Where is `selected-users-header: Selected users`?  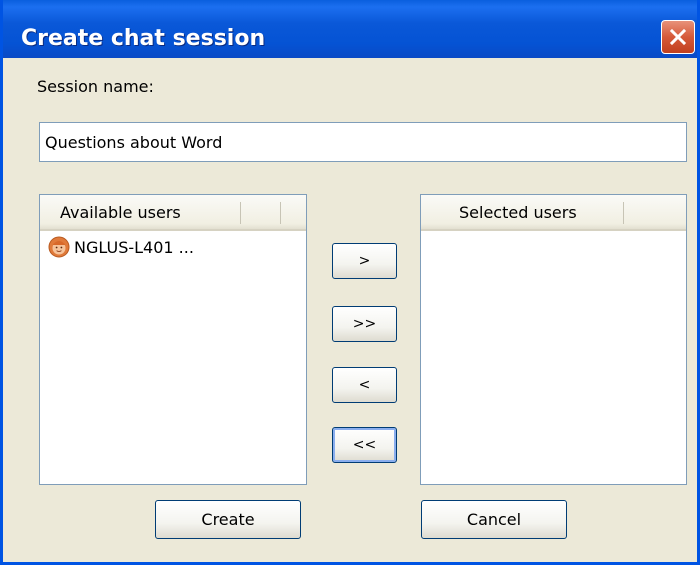 selected-users-header: Selected users is located at coordinates (553, 213).